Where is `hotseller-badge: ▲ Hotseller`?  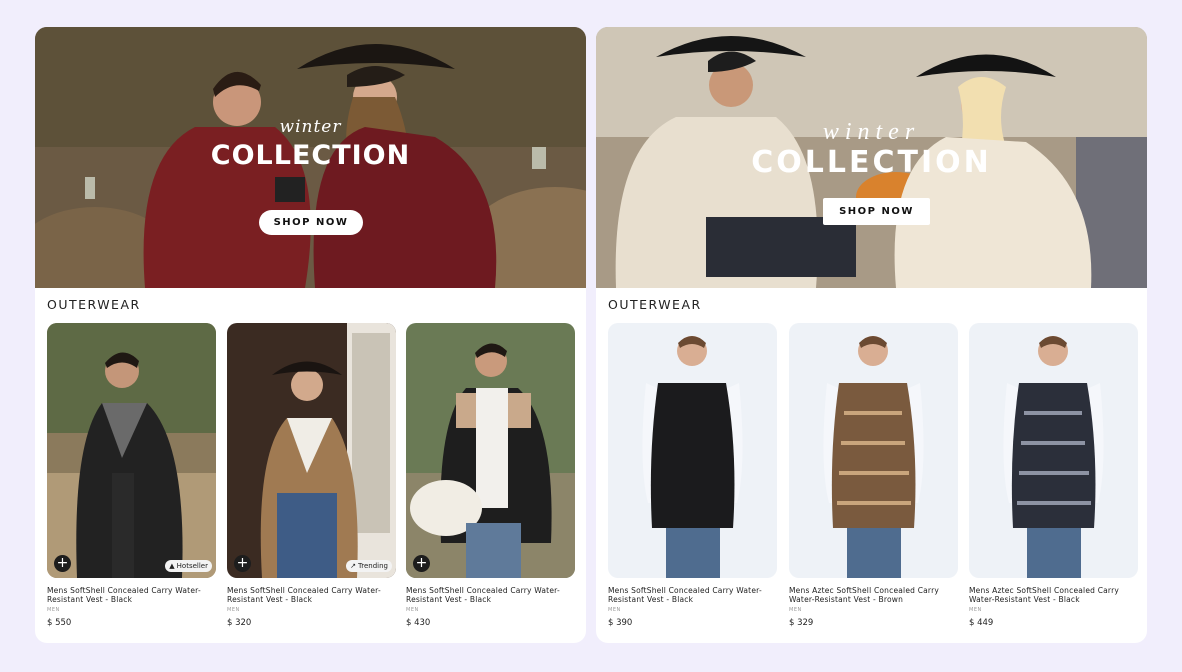 hotseller-badge: ▲ Hotseller is located at coordinates (188, 566).